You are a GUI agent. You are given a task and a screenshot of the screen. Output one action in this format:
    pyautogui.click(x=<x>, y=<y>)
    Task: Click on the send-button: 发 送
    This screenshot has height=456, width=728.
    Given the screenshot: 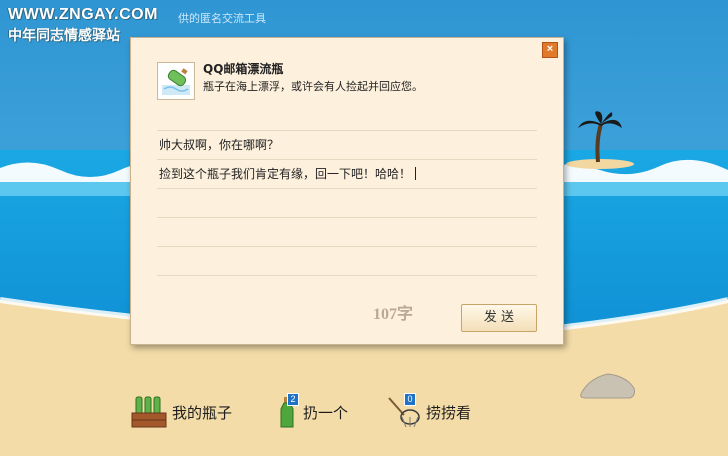 What is the action you would take?
    pyautogui.click(x=499, y=318)
    